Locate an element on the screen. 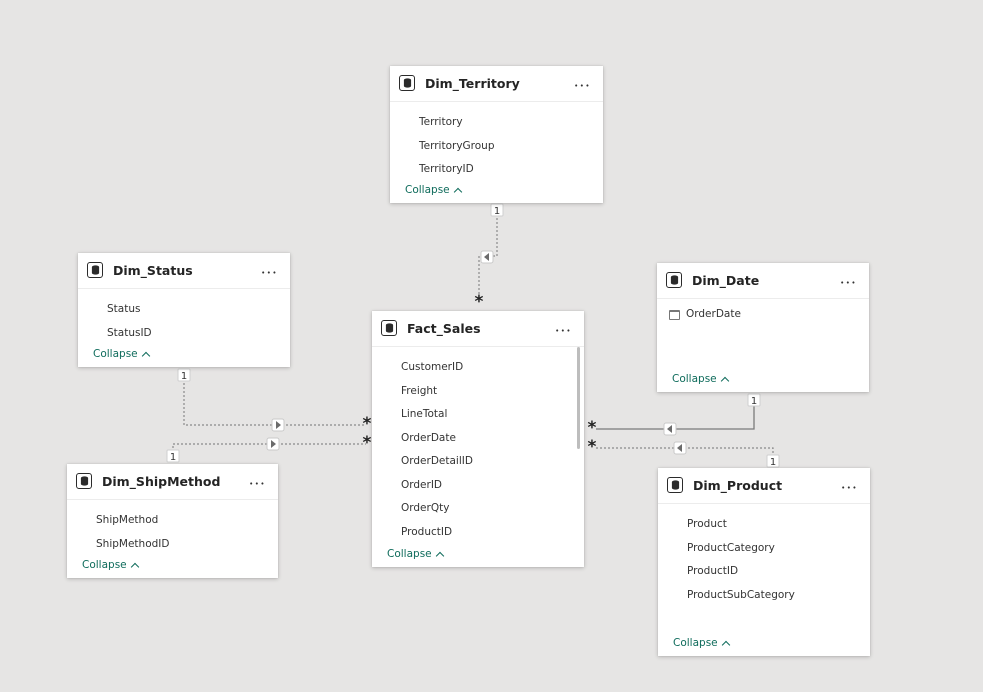 The image size is (983, 692). cardinality-one-territory: 1 is located at coordinates (497, 210).